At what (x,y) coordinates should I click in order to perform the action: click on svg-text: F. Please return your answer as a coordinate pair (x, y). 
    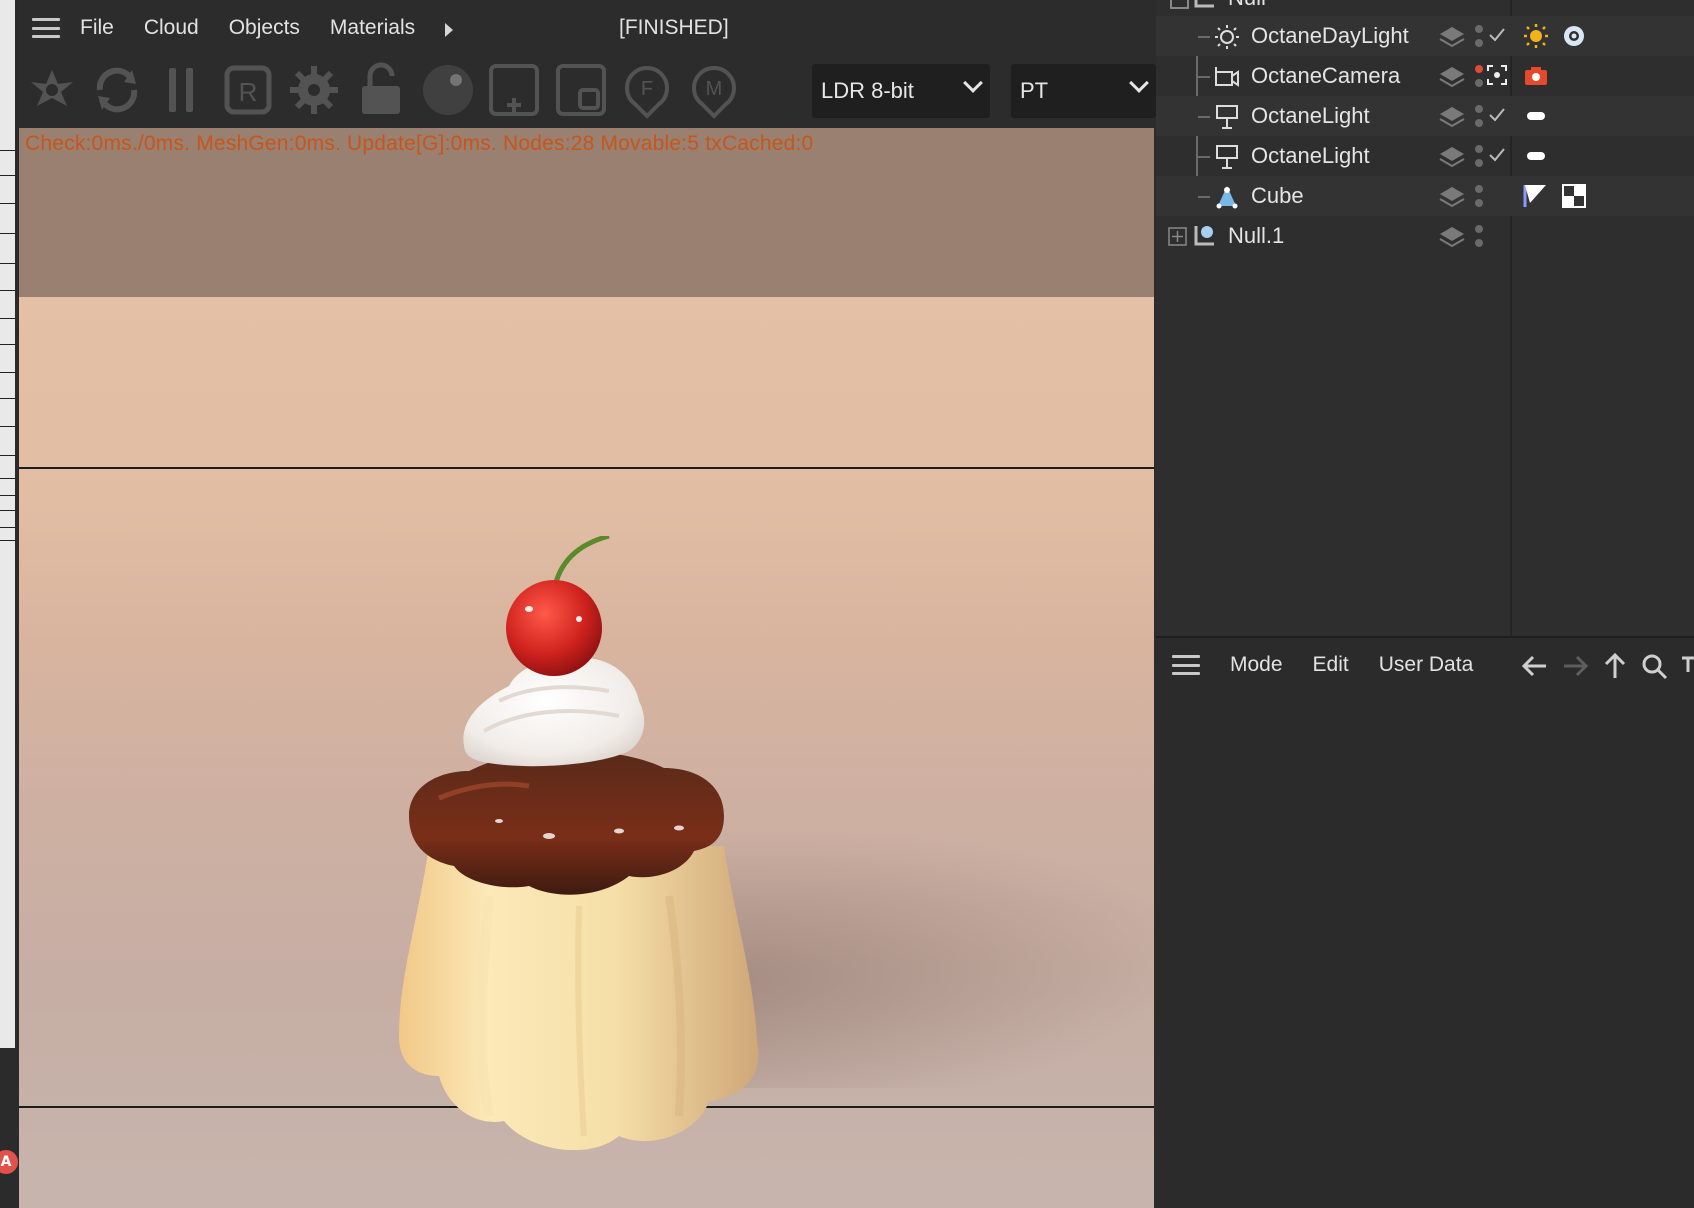
    Looking at the image, I should click on (647, 89).